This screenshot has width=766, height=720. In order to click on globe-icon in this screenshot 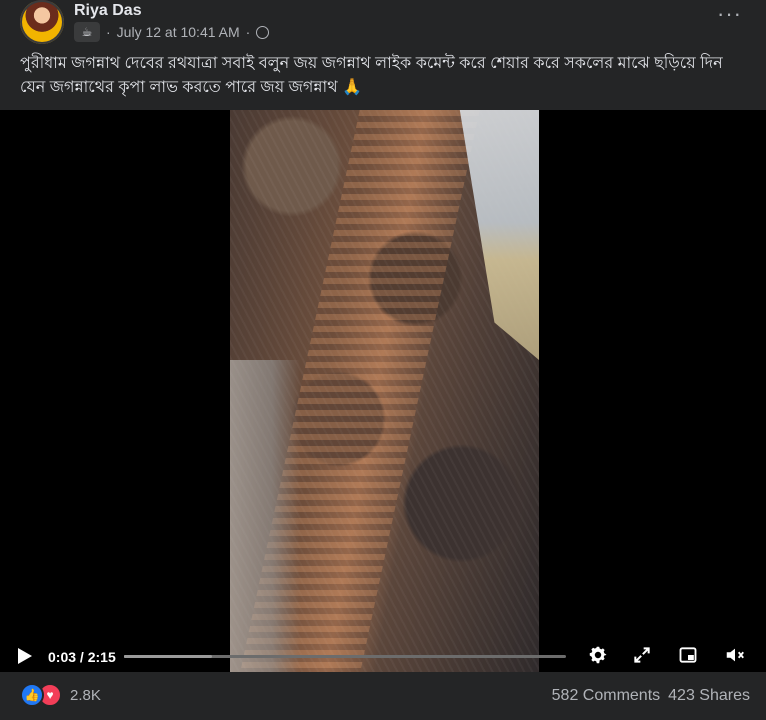, I will do `click(263, 32)`.